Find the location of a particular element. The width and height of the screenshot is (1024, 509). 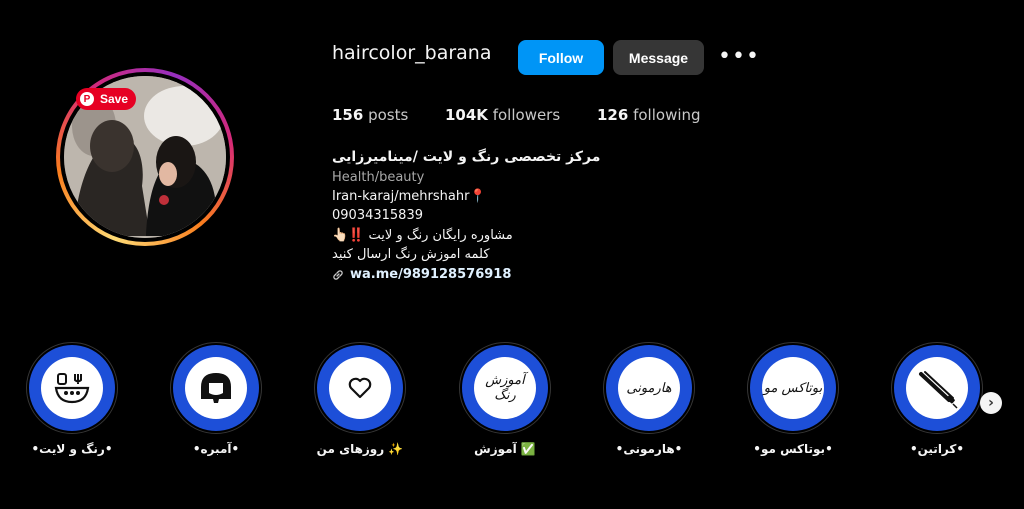

stat-followers: 104K followers is located at coordinates (502, 115).